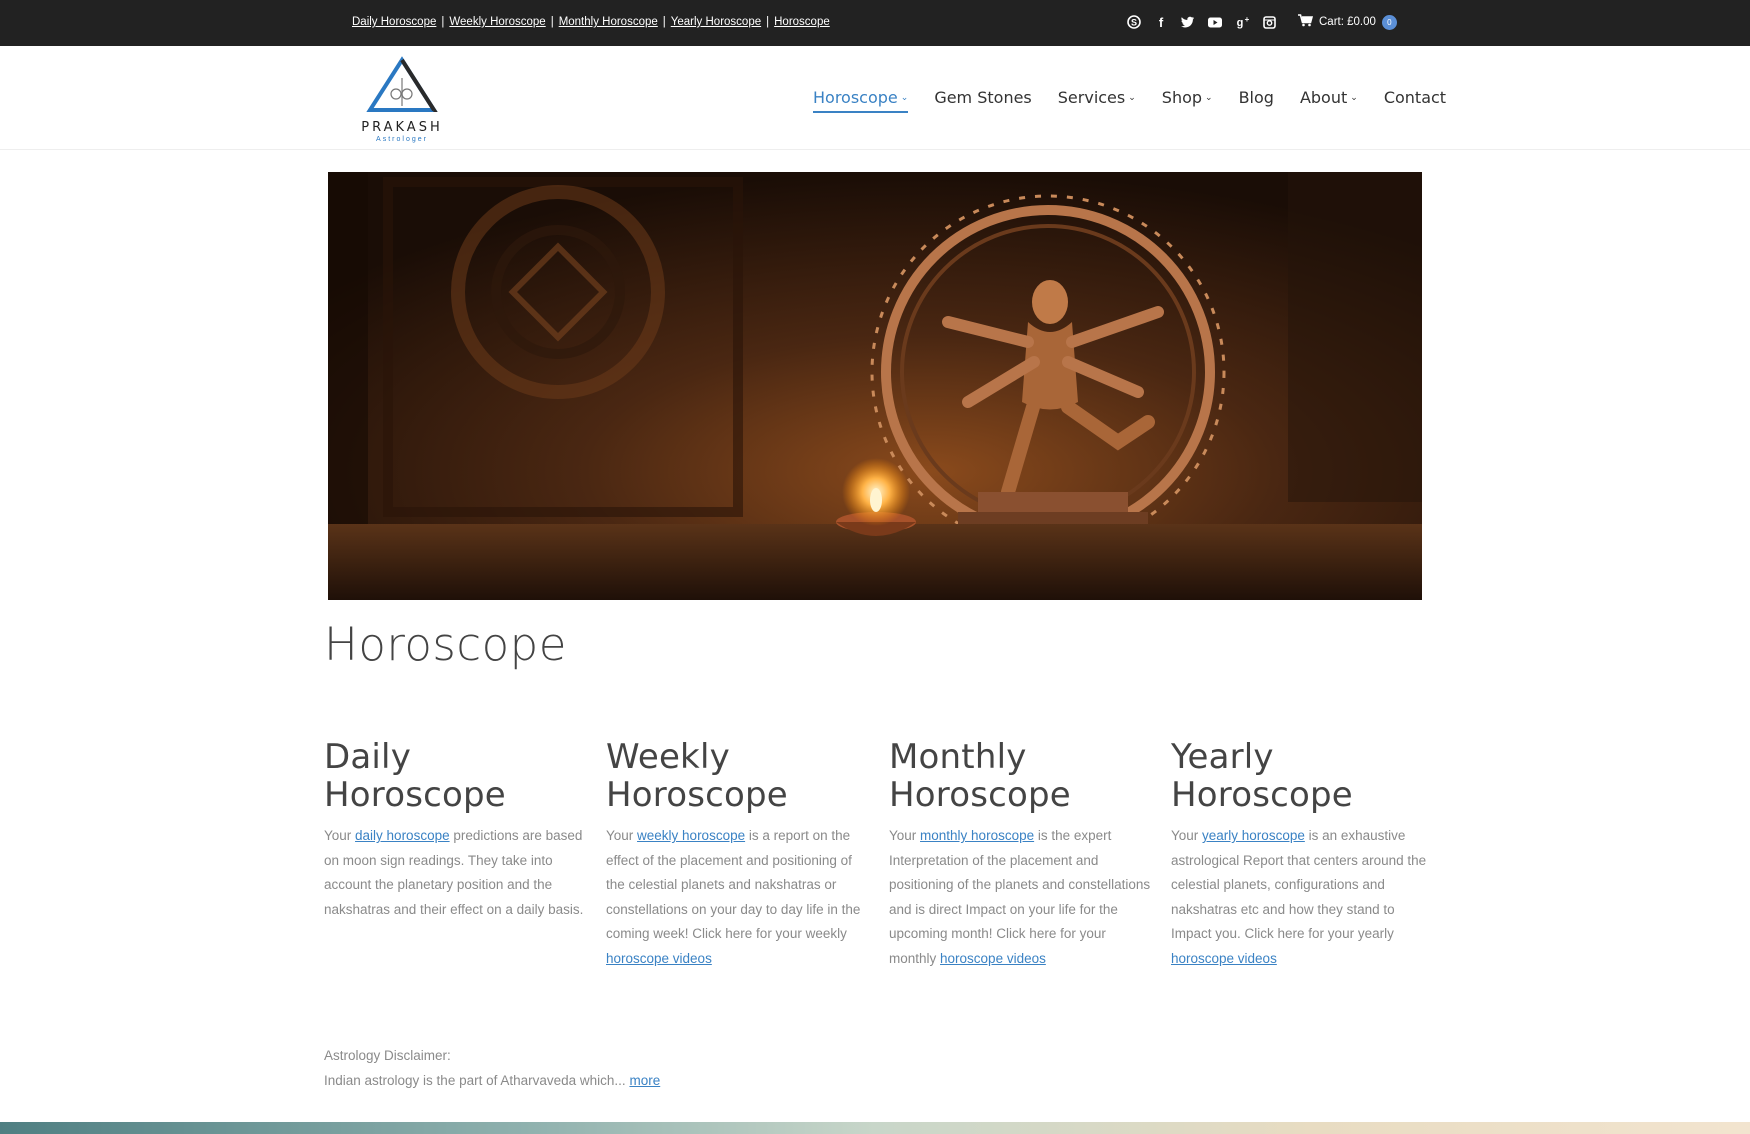 Image resolution: width=1750 pixels, height=1134 pixels. What do you see at coordinates (697, 776) in the screenshot?
I see `section-heading: Weekly Horoscope` at bounding box center [697, 776].